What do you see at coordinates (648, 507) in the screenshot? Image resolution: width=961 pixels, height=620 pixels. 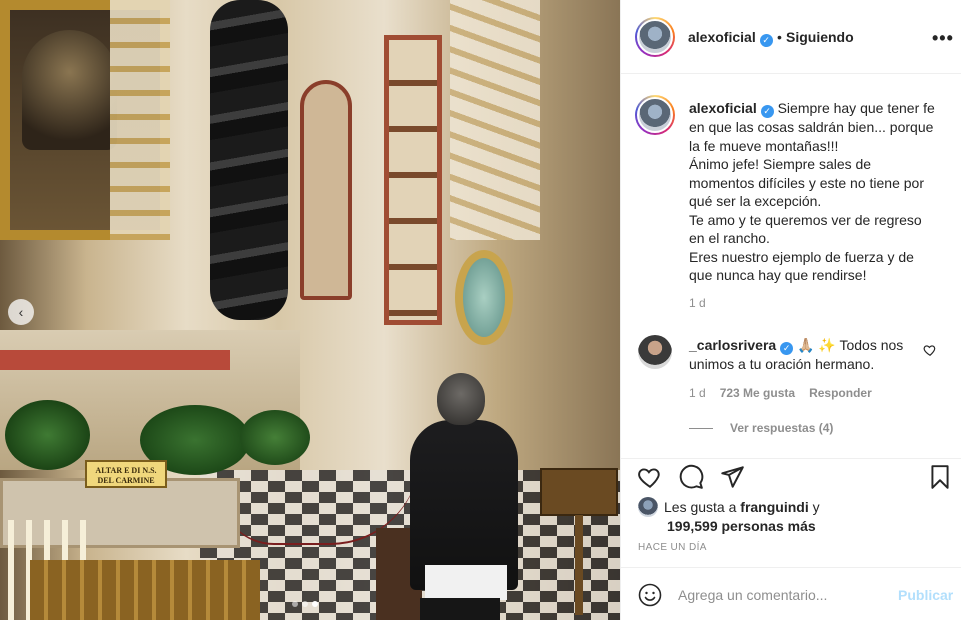 I see `liker-avatar` at bounding box center [648, 507].